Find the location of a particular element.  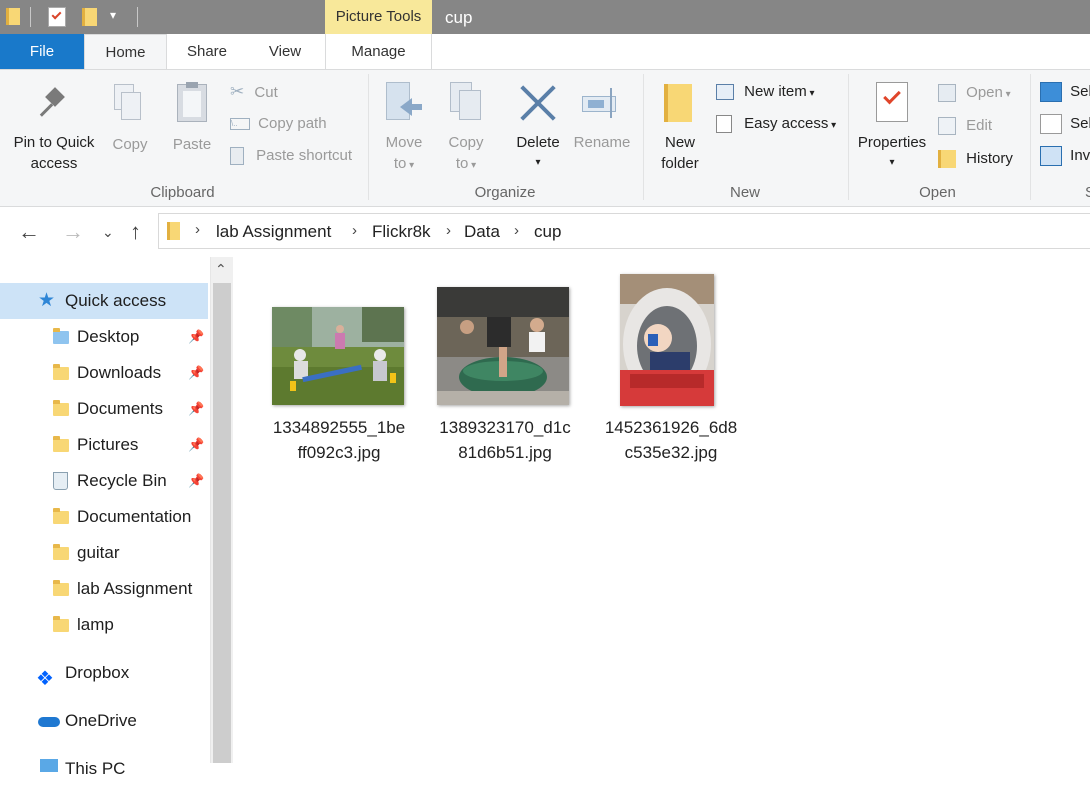

paste-button: Paste is located at coordinates (192, 118).